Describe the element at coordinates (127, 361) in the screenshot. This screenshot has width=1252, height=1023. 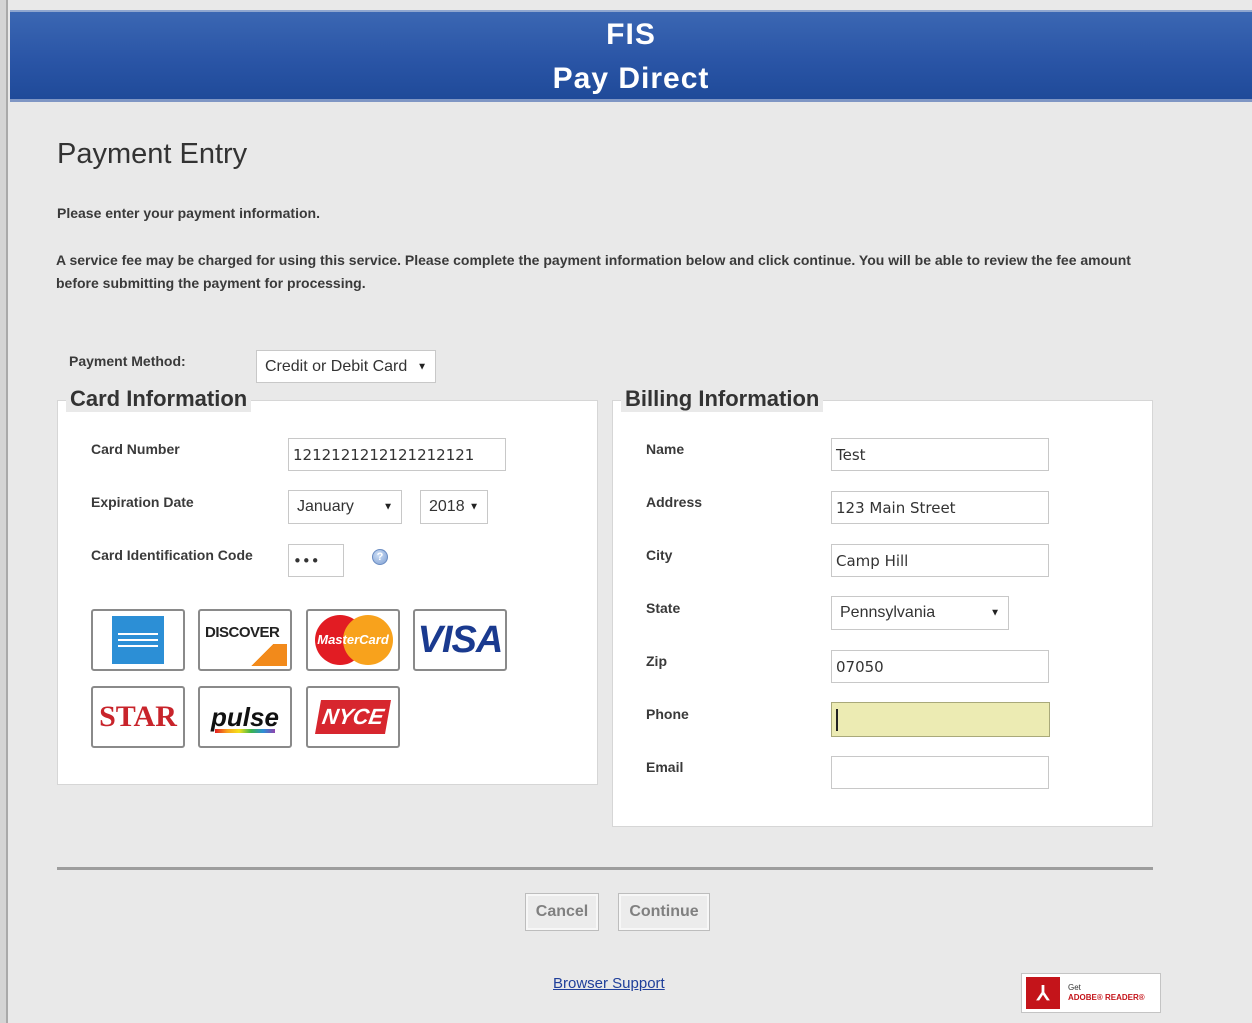
I see `payment-method-label: Payment Method:` at that location.